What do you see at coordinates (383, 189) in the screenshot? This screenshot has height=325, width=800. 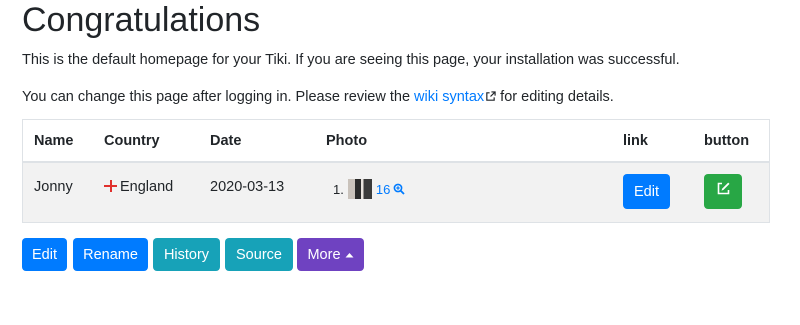 I see `photo-count-link: 16` at bounding box center [383, 189].